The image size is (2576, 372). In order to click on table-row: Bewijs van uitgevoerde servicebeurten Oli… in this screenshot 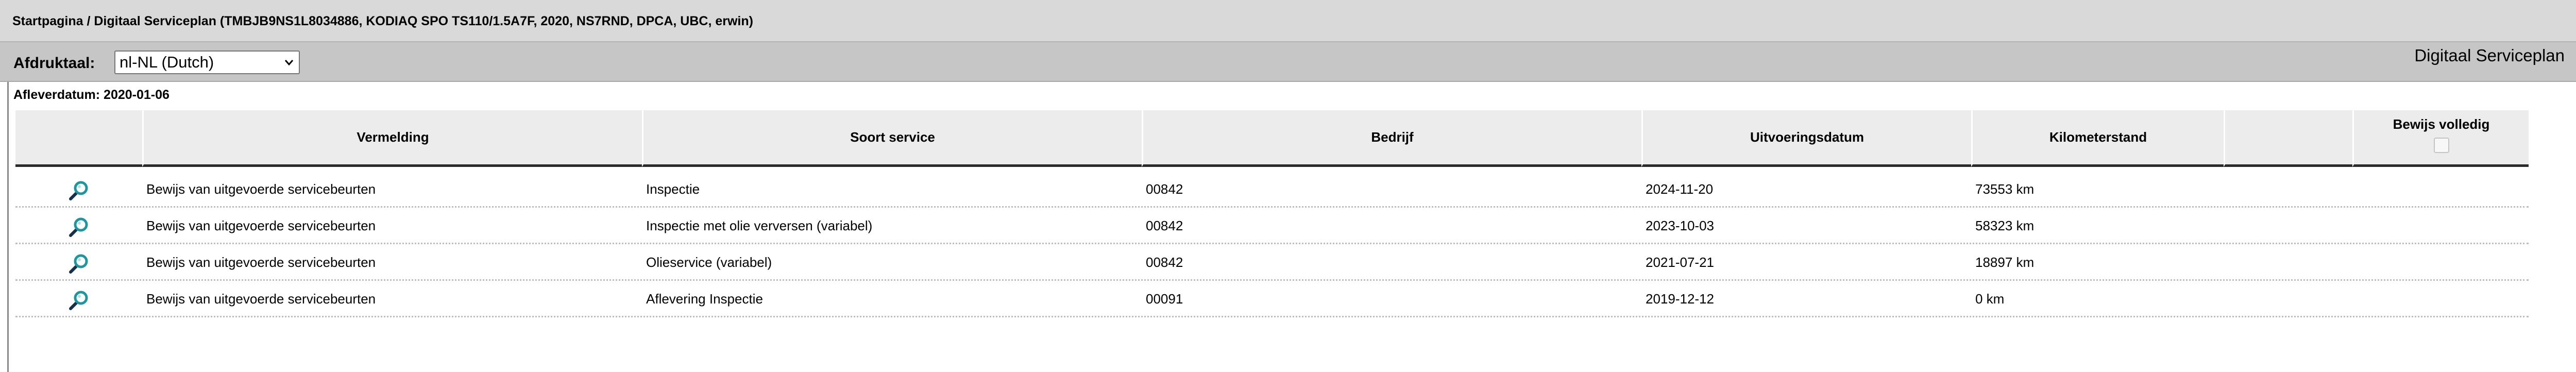, I will do `click(1272, 262)`.